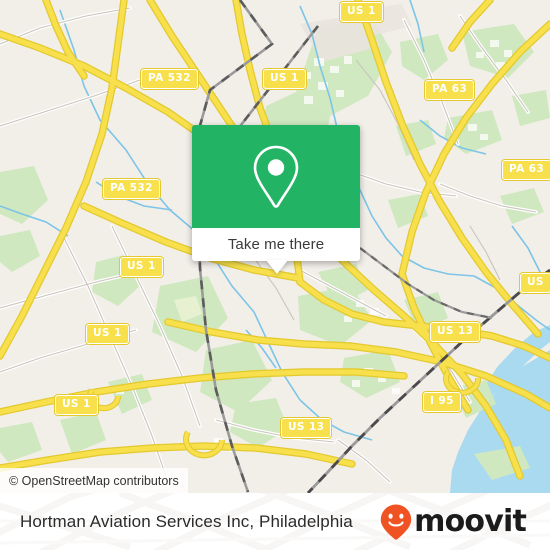 The width and height of the screenshot is (550, 550). What do you see at coordinates (470, 521) in the screenshot?
I see `moovit-wordmark: moovit` at bounding box center [470, 521].